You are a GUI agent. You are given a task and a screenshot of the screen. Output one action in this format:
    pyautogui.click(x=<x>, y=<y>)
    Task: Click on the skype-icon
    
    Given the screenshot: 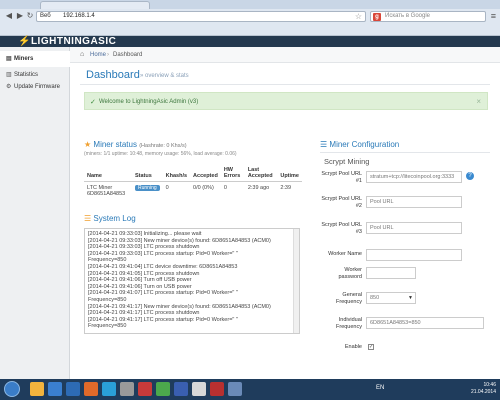 What is the action you would take?
    pyautogui.click(x=109, y=389)
    